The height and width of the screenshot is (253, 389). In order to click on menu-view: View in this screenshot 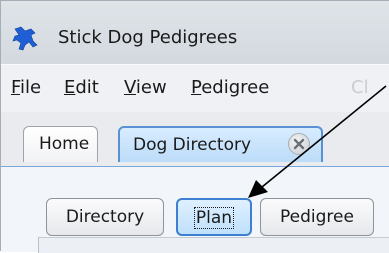, I will do `click(145, 87)`.